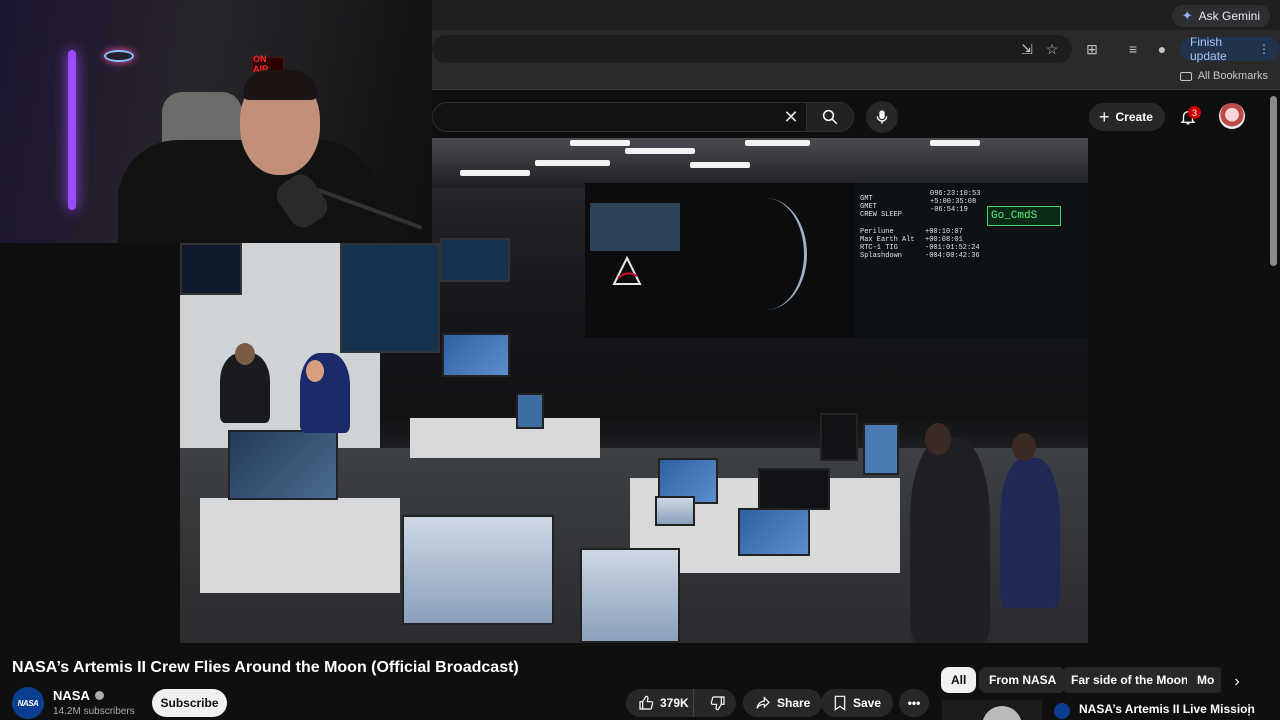 Image resolution: width=1280 pixels, height=720 pixels. What do you see at coordinates (1230, 49) in the screenshot?
I see `finish-update-button: Finish update ⋮` at bounding box center [1230, 49].